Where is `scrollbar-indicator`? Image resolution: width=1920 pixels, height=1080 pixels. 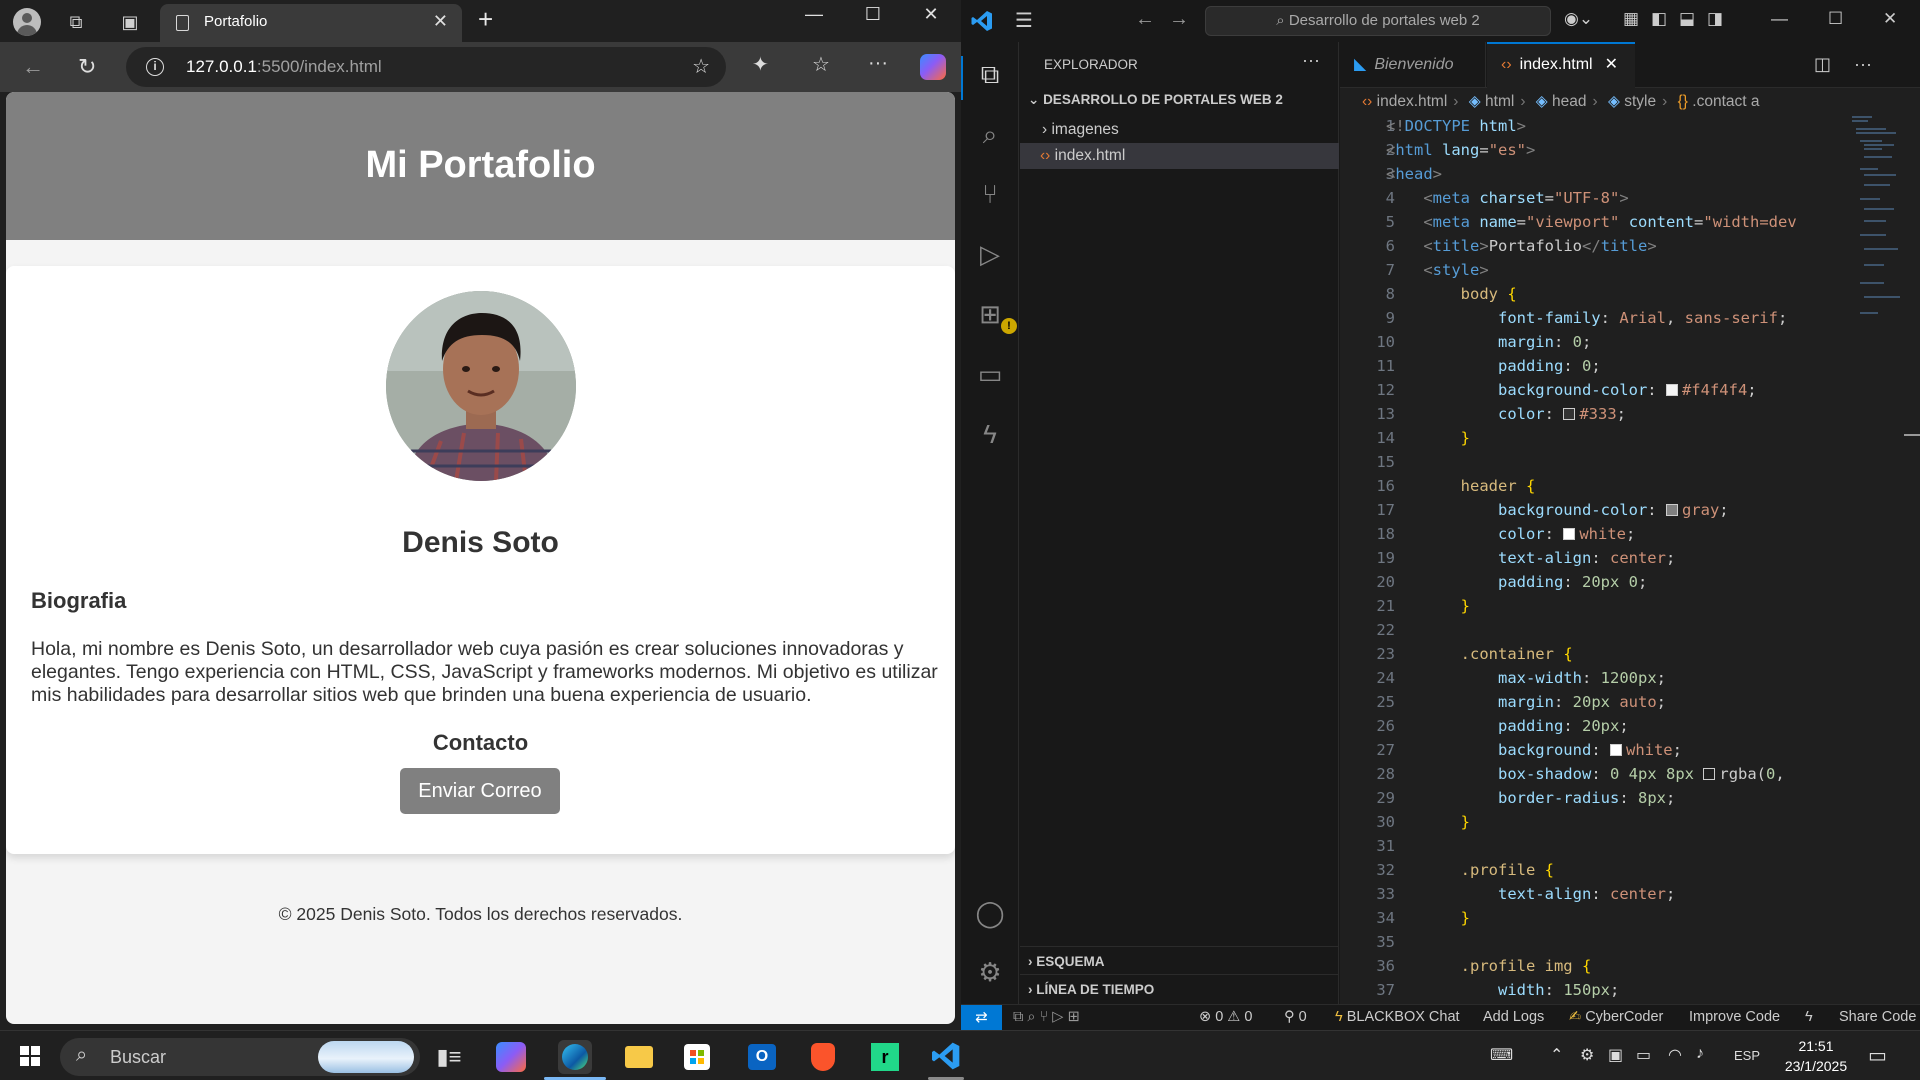 scrollbar-indicator is located at coordinates (1912, 435).